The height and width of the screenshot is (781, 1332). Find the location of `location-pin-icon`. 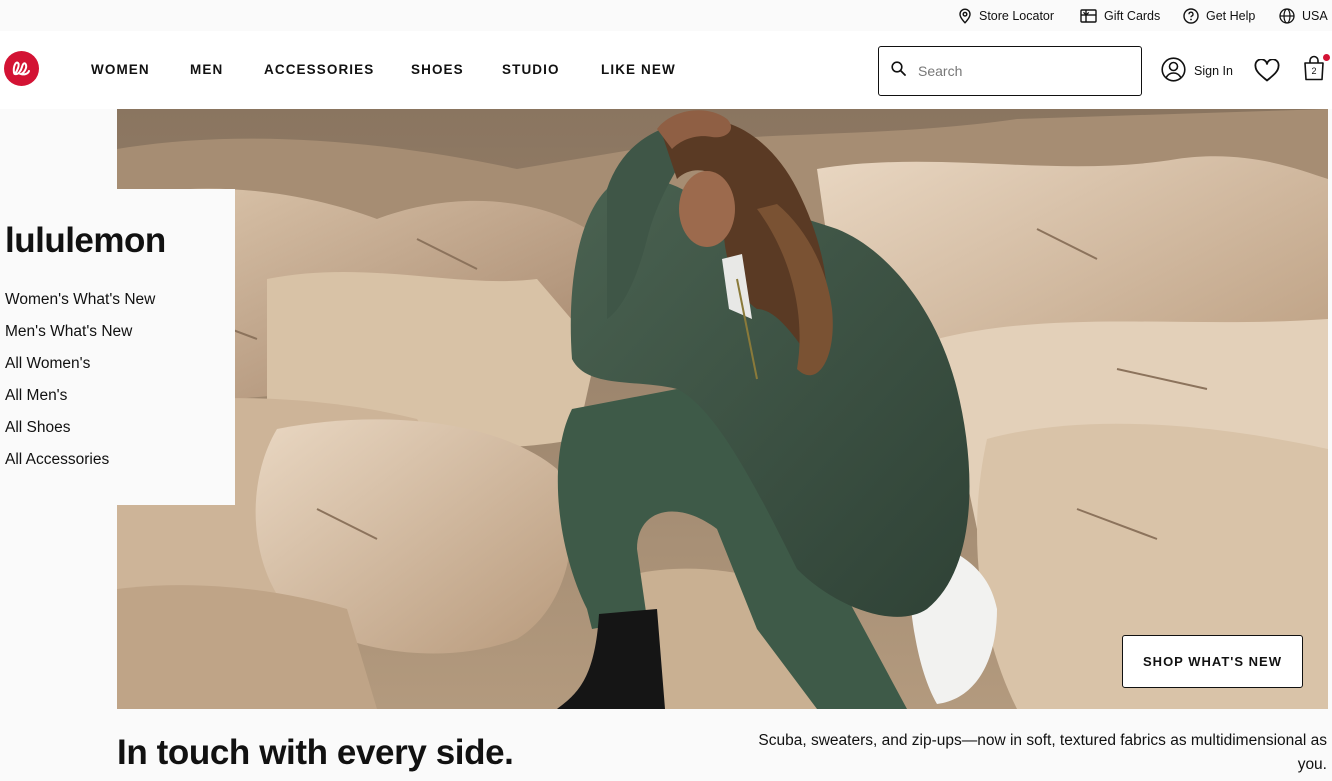

location-pin-icon is located at coordinates (965, 16).